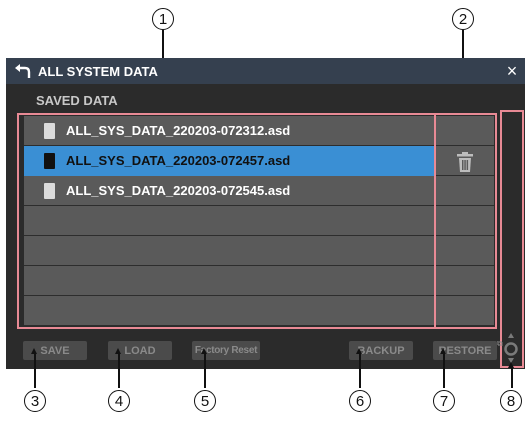 This screenshot has width=526, height=421. I want to click on restore-external-icon: ⧉, so click(500, 343).